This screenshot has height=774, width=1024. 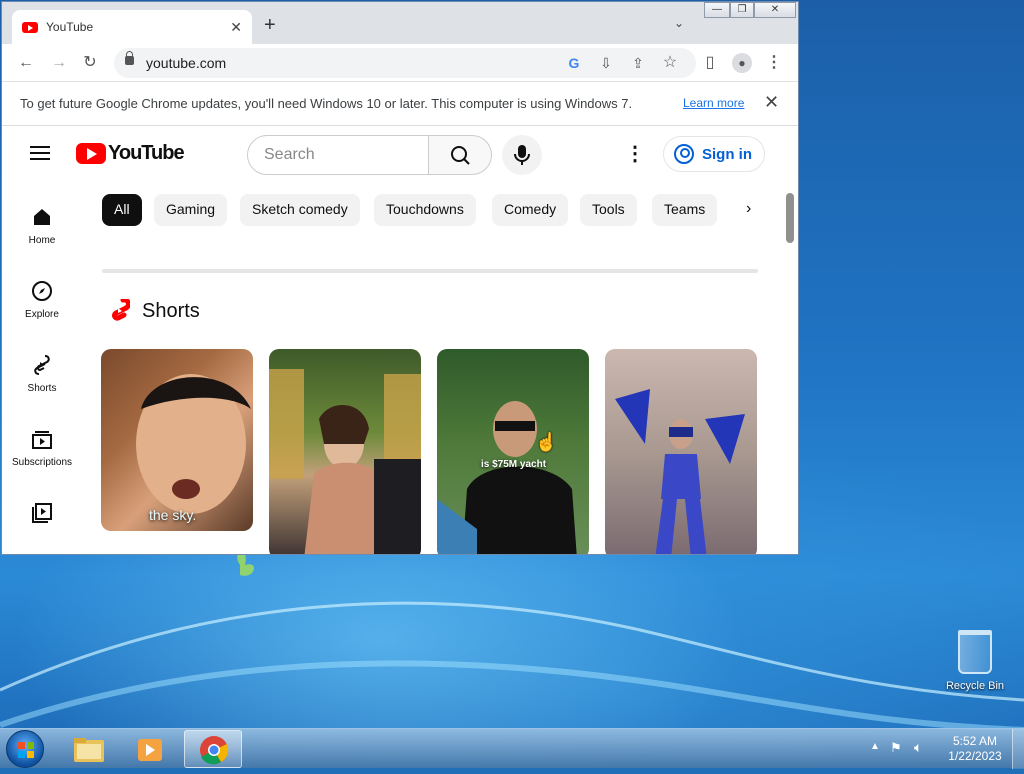 I want to click on install-app-icon: ⇩, so click(x=606, y=63).